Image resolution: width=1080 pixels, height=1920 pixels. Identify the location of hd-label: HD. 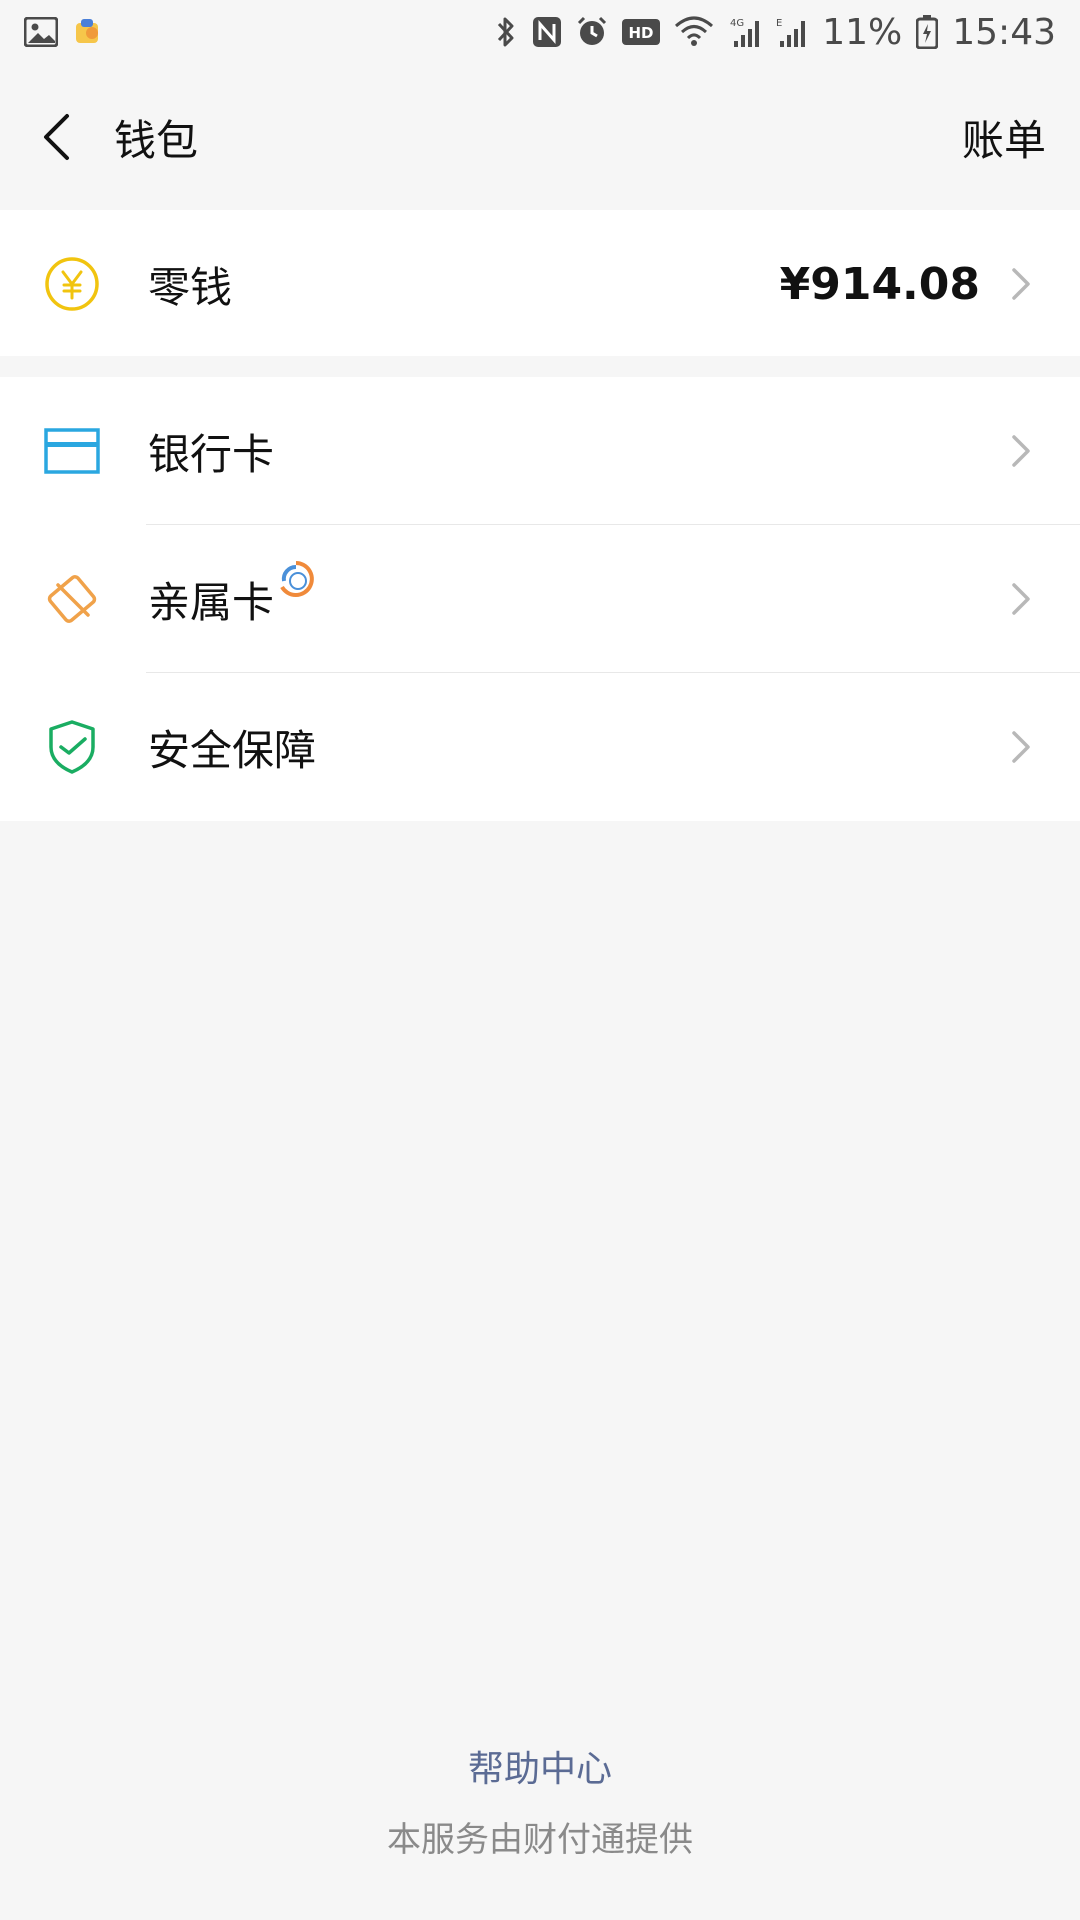
(641, 33).